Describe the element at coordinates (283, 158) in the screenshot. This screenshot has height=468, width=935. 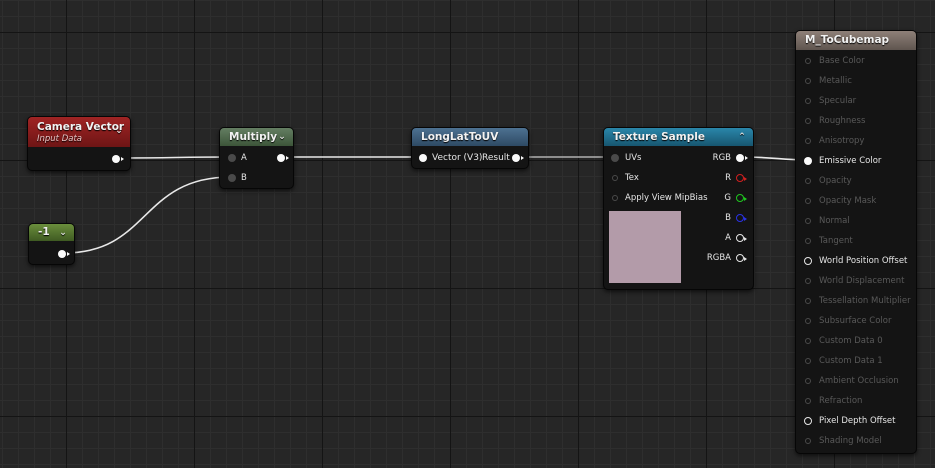
I see `multiply-output-pin` at that location.